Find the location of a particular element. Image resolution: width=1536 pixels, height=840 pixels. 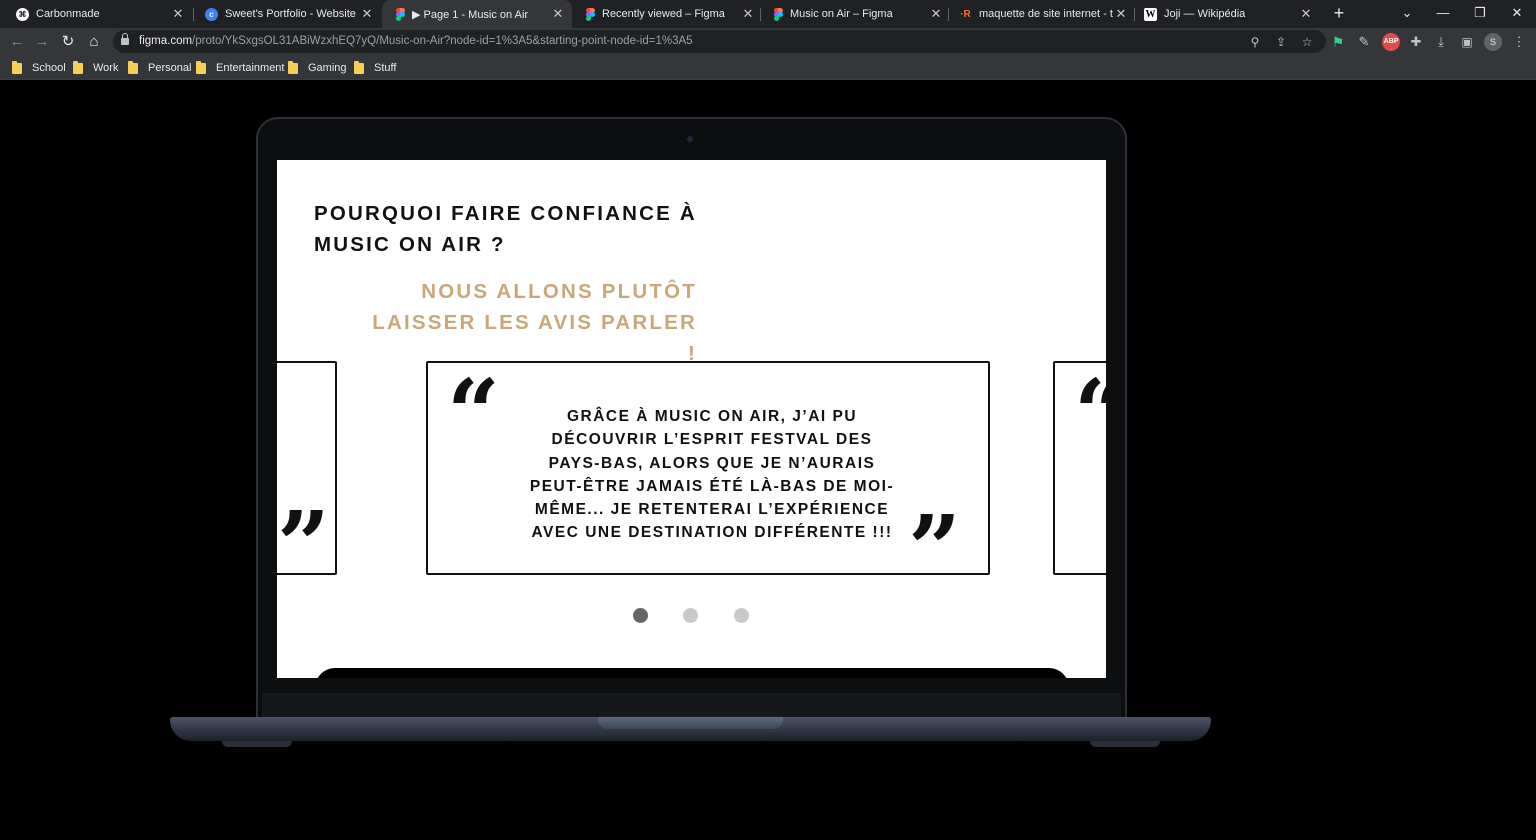

heading-line: POURQUOI FAIRE CONFIANCE À is located at coordinates (505, 213).